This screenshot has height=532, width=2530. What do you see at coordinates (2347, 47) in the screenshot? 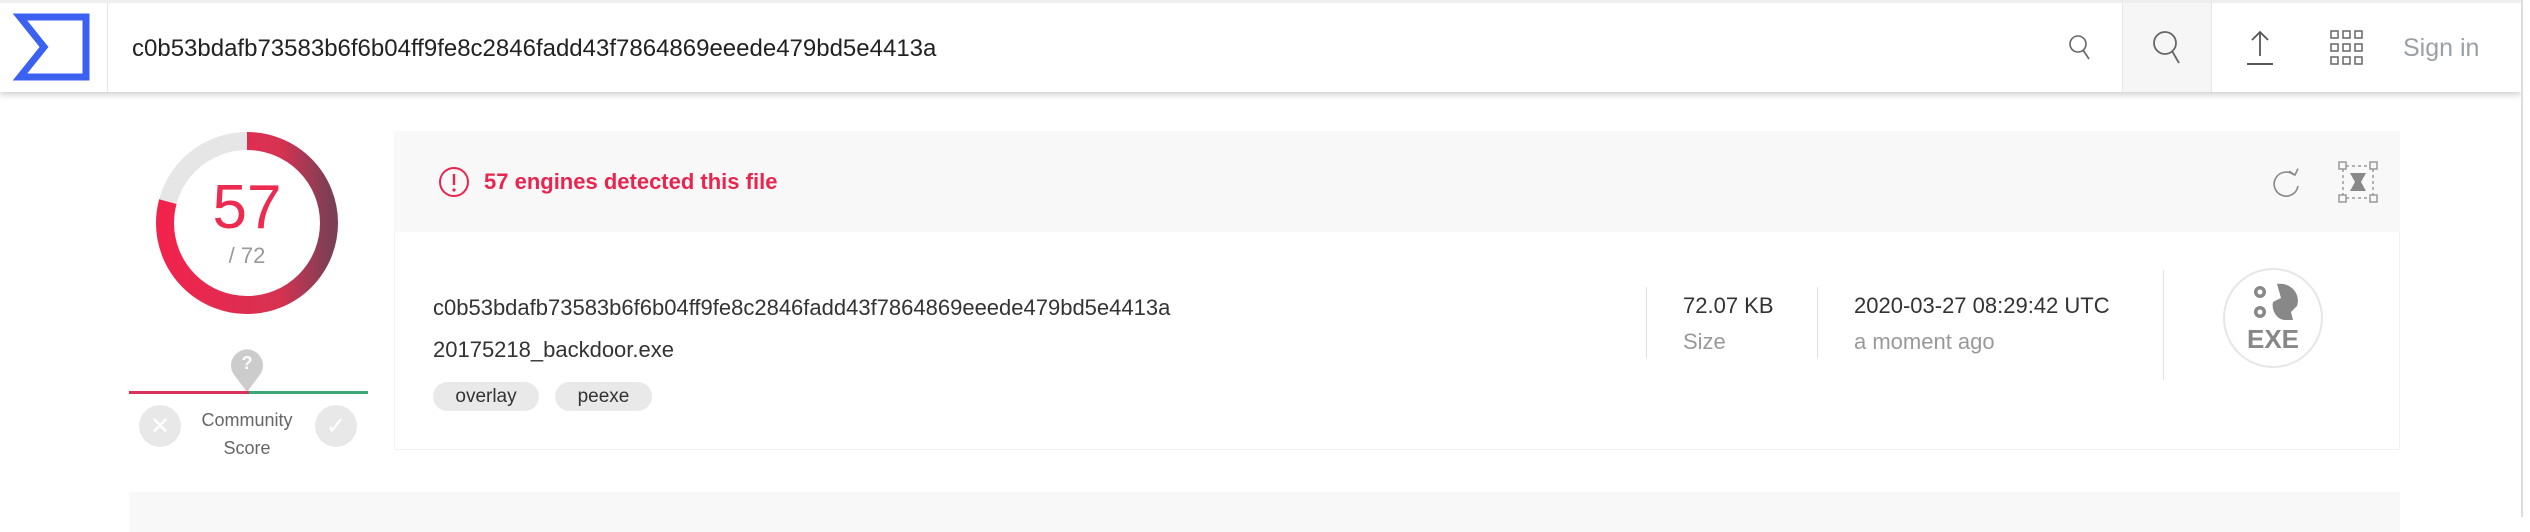
I see `apps-grid-icon` at bounding box center [2347, 47].